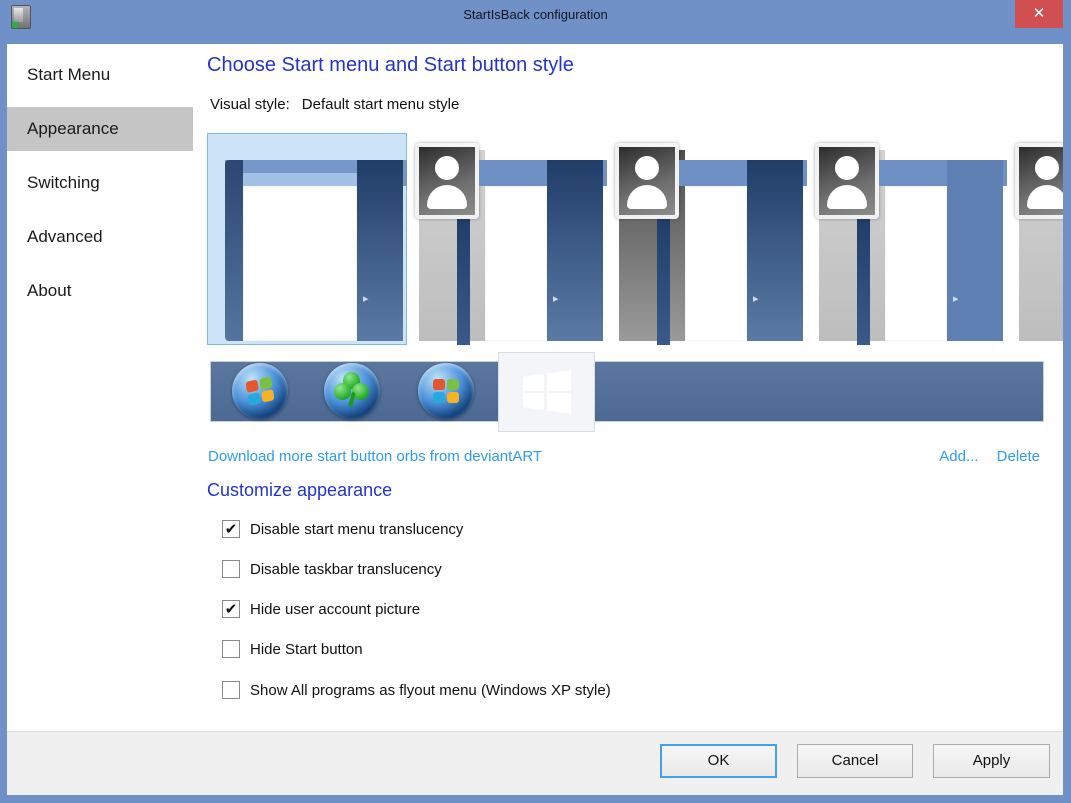  Describe the element at coordinates (907, 239) in the screenshot. I see `preview-thumbnail-4: ▸` at that location.